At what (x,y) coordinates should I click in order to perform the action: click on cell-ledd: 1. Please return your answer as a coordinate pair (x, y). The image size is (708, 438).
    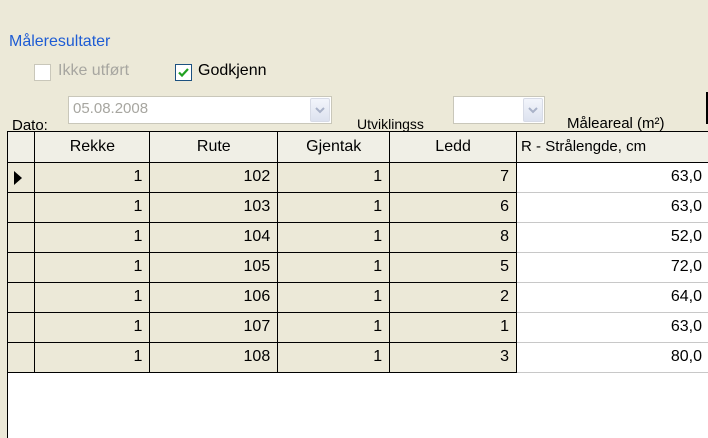
    Looking at the image, I should click on (453, 327).